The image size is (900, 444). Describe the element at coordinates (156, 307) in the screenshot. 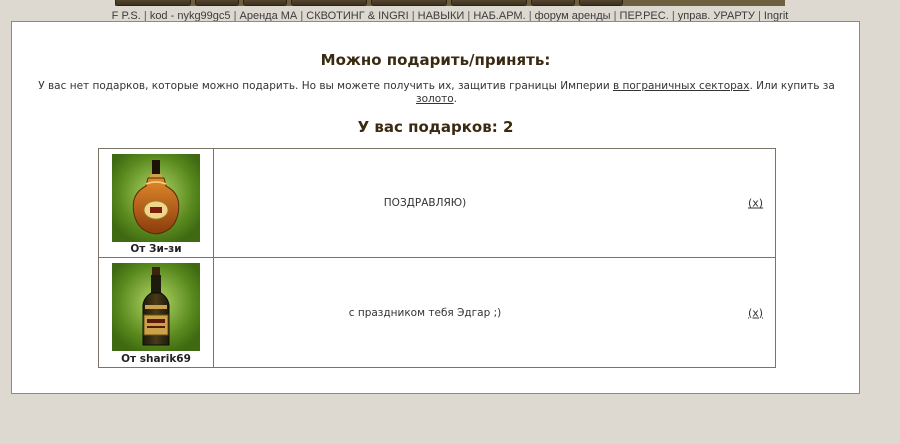

I see `liqueur-bottle-icon` at that location.